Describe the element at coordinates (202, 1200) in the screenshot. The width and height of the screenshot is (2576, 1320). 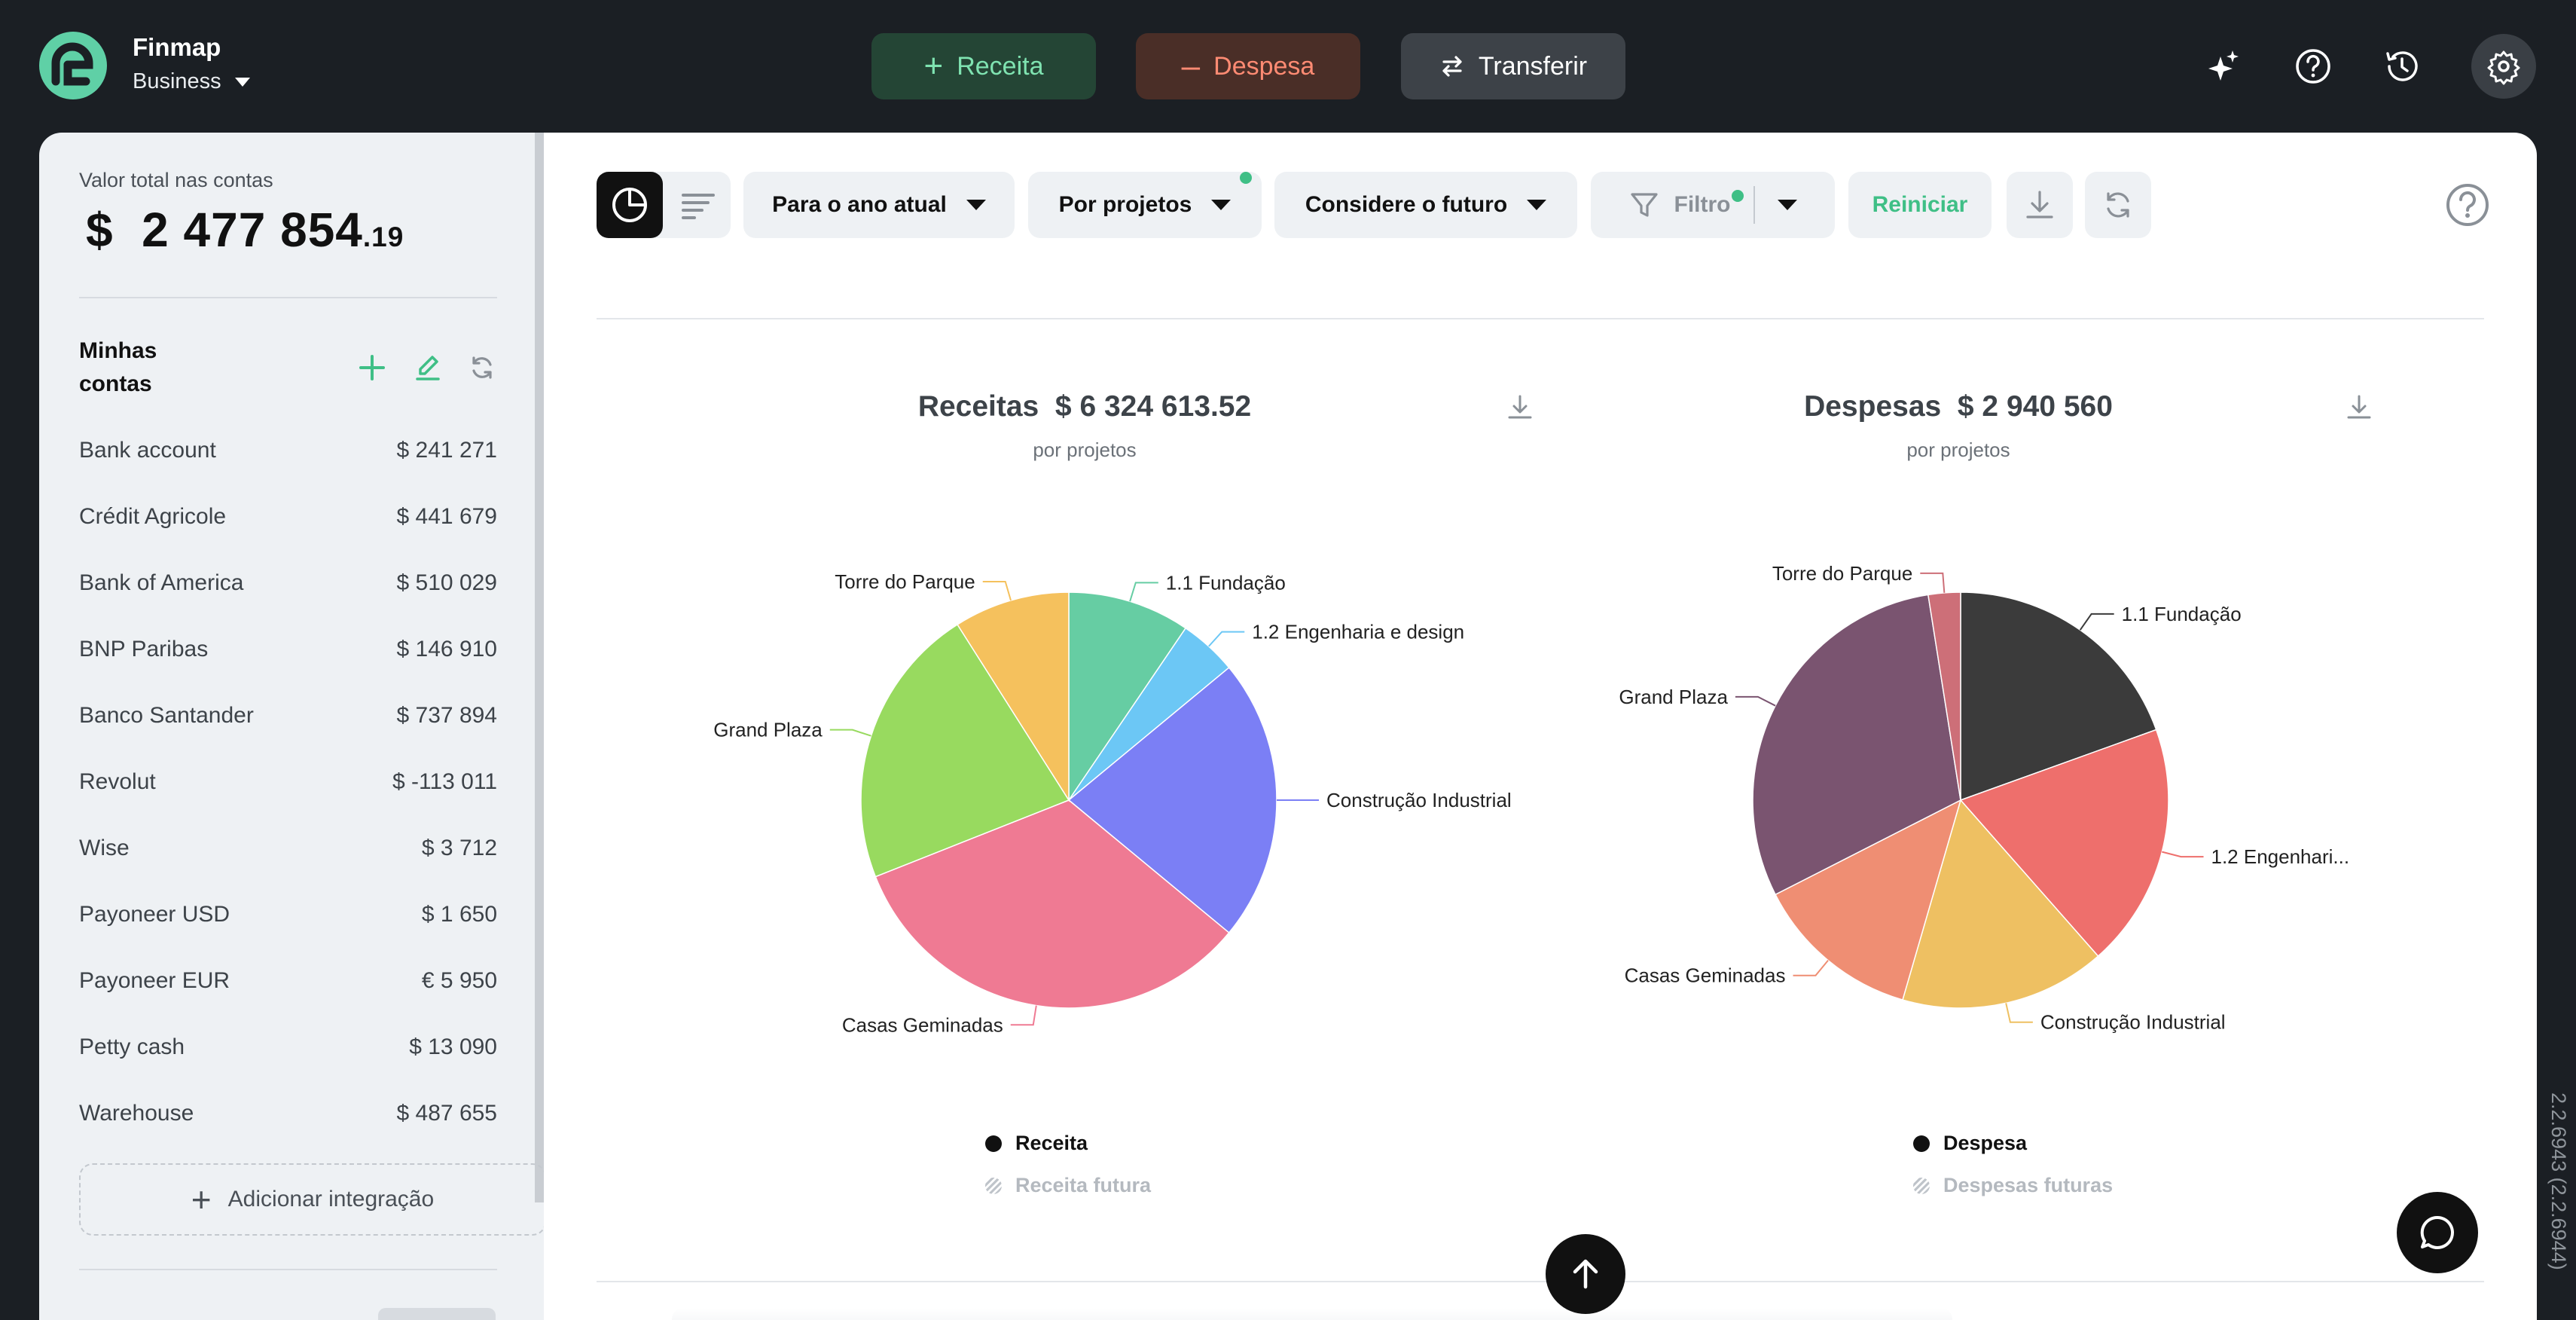
I see `plus-icon: +` at that location.